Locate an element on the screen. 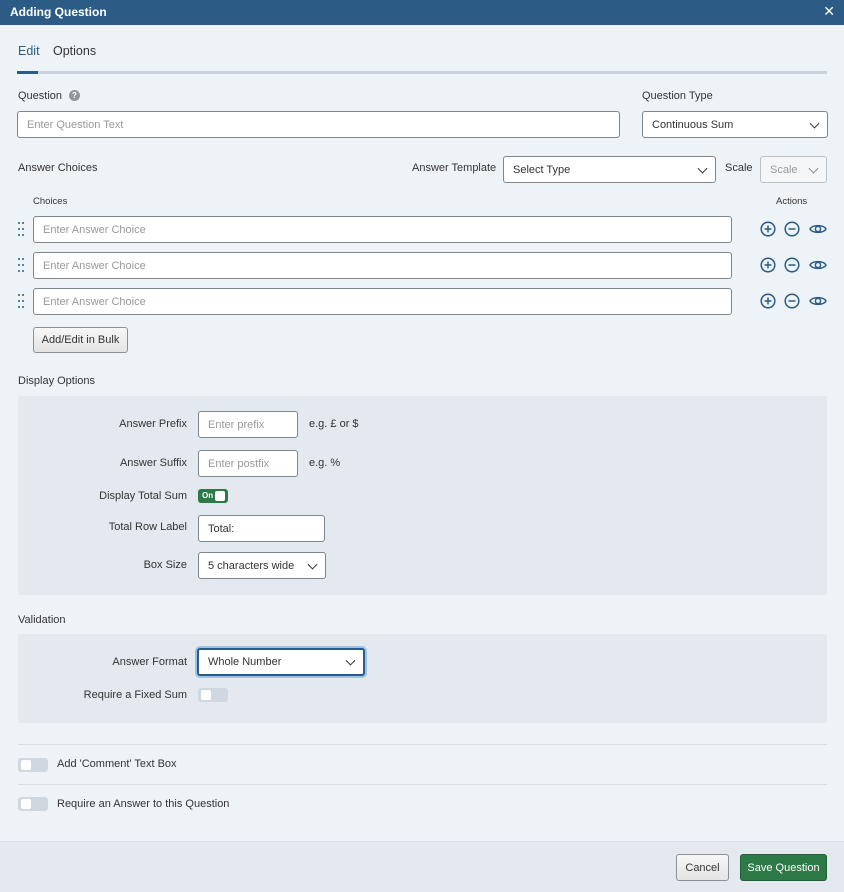  scale-value: Scale is located at coordinates (784, 169).